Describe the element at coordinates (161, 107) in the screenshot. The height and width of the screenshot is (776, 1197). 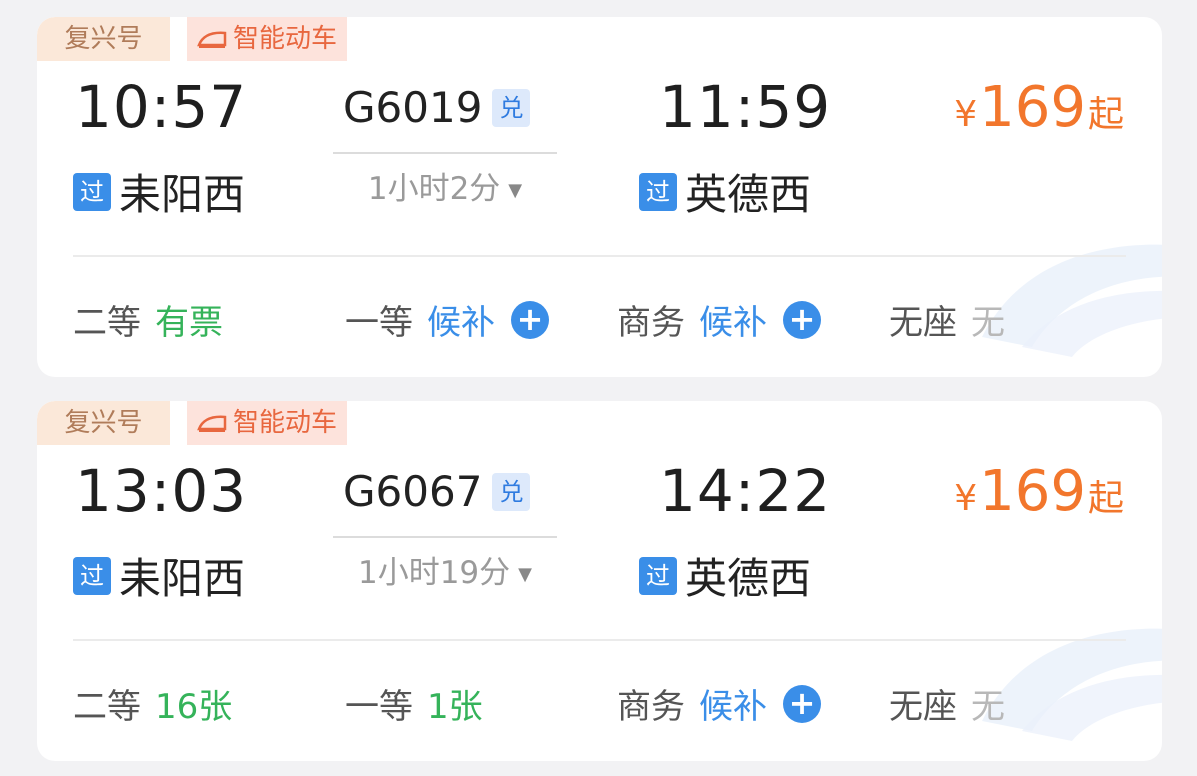
I see `departure-time: 10:57` at that location.